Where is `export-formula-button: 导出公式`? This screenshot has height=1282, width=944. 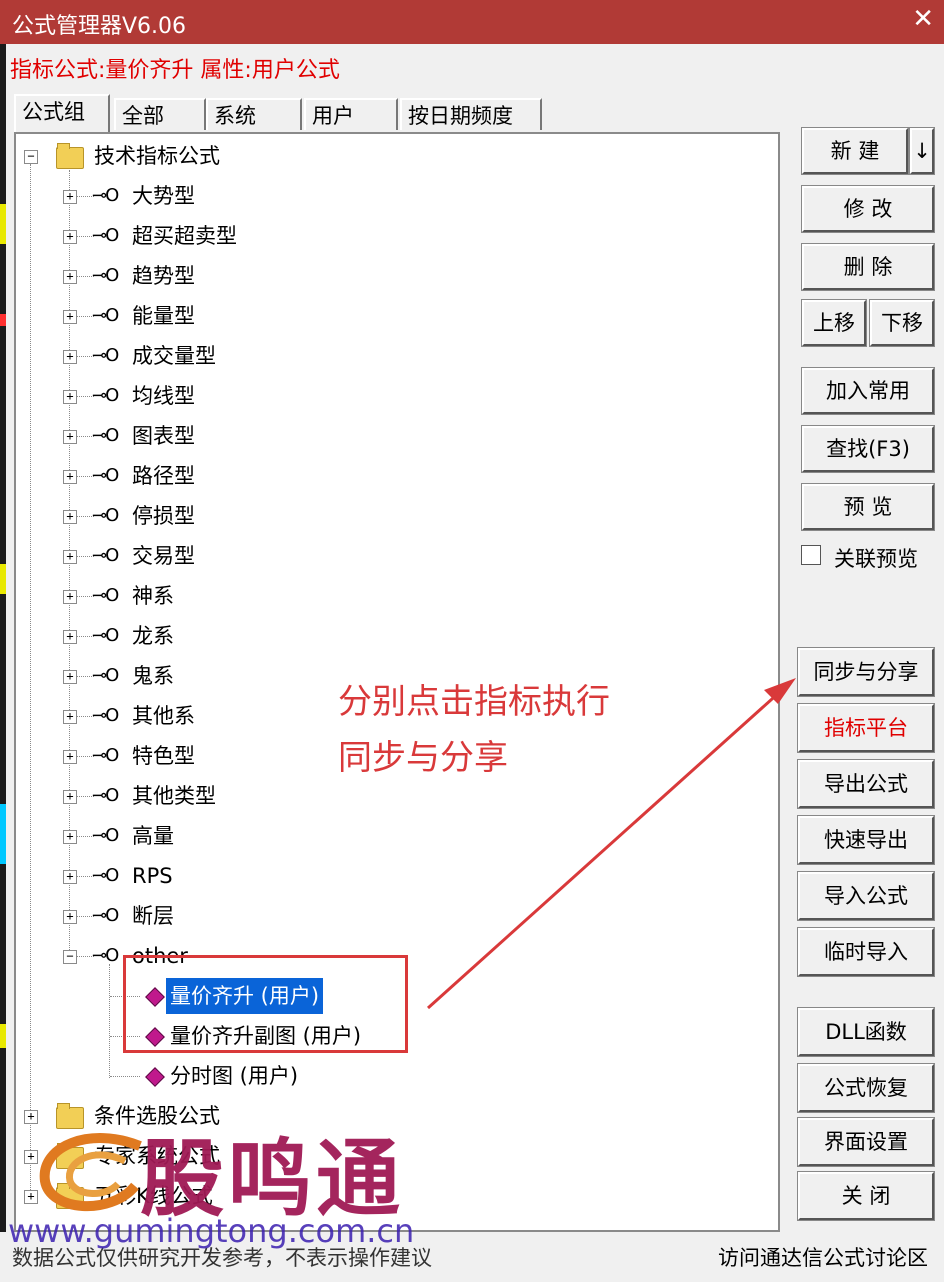
export-formula-button: 导出公式 is located at coordinates (866, 784).